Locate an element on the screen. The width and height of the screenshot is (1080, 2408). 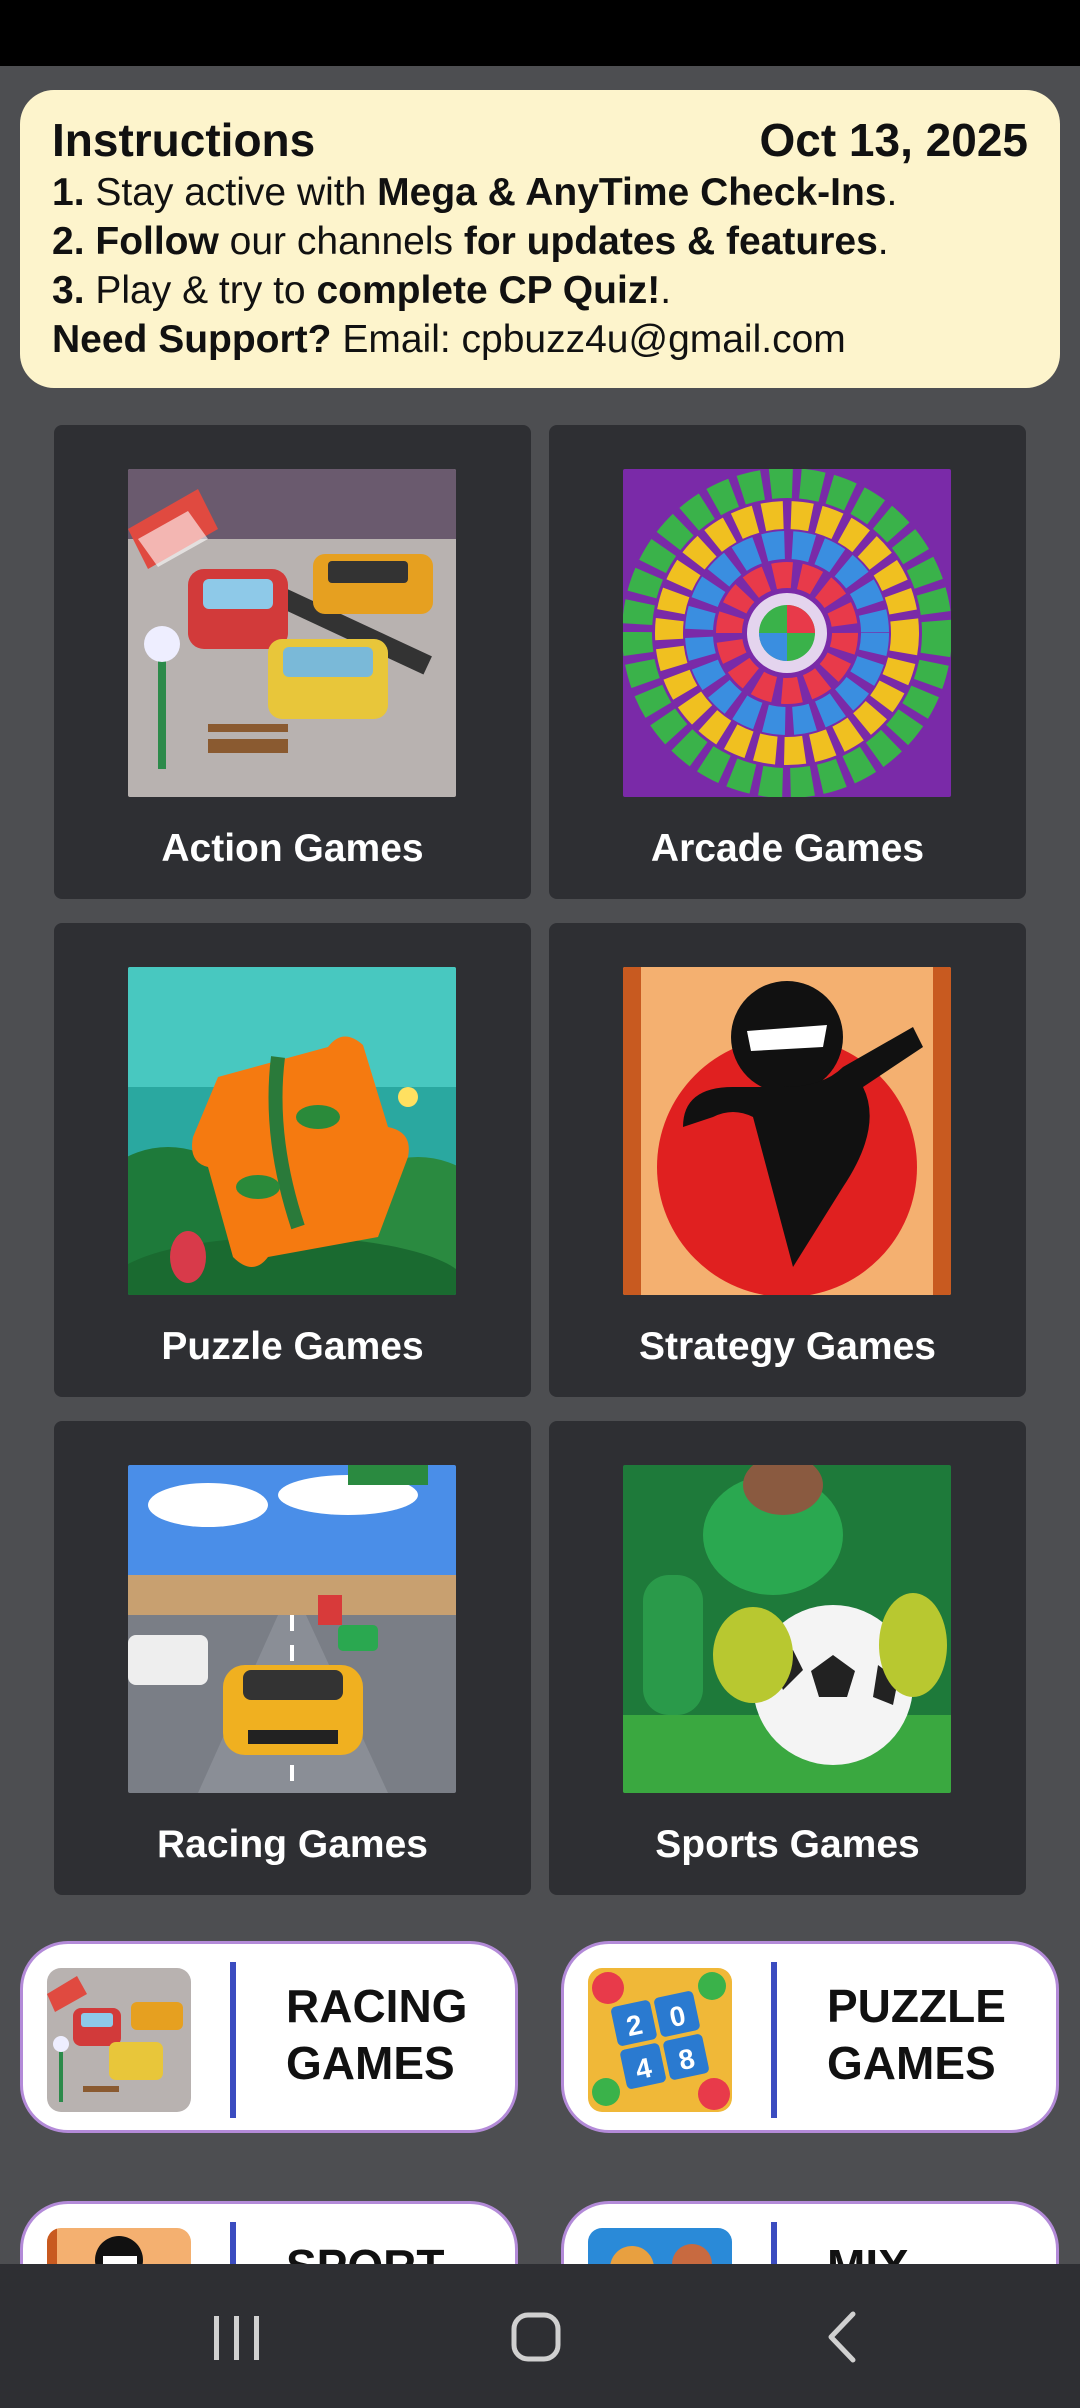
instruction-3: 3. Play & try to complete CP Quiz!. is located at coordinates (362, 290).